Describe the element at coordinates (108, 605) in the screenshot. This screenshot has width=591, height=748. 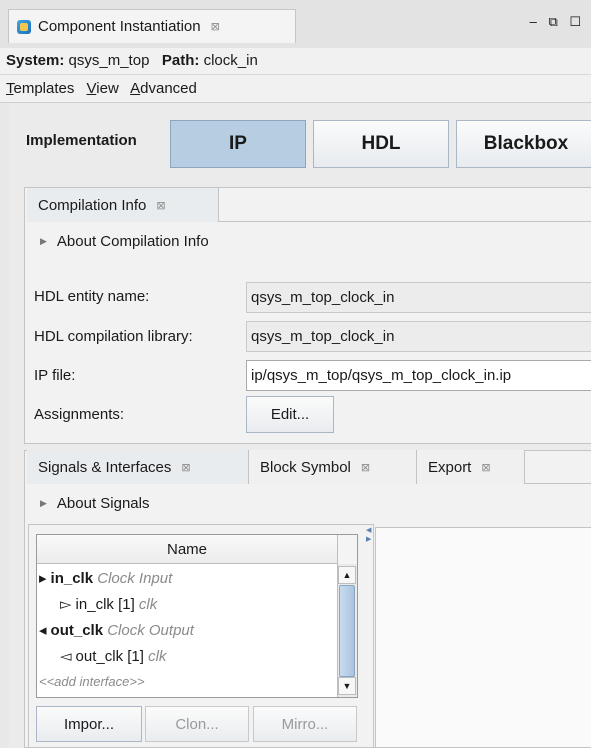
I see `tree-row-in-clk-signal: ▻ in_clk [1] clk` at that location.